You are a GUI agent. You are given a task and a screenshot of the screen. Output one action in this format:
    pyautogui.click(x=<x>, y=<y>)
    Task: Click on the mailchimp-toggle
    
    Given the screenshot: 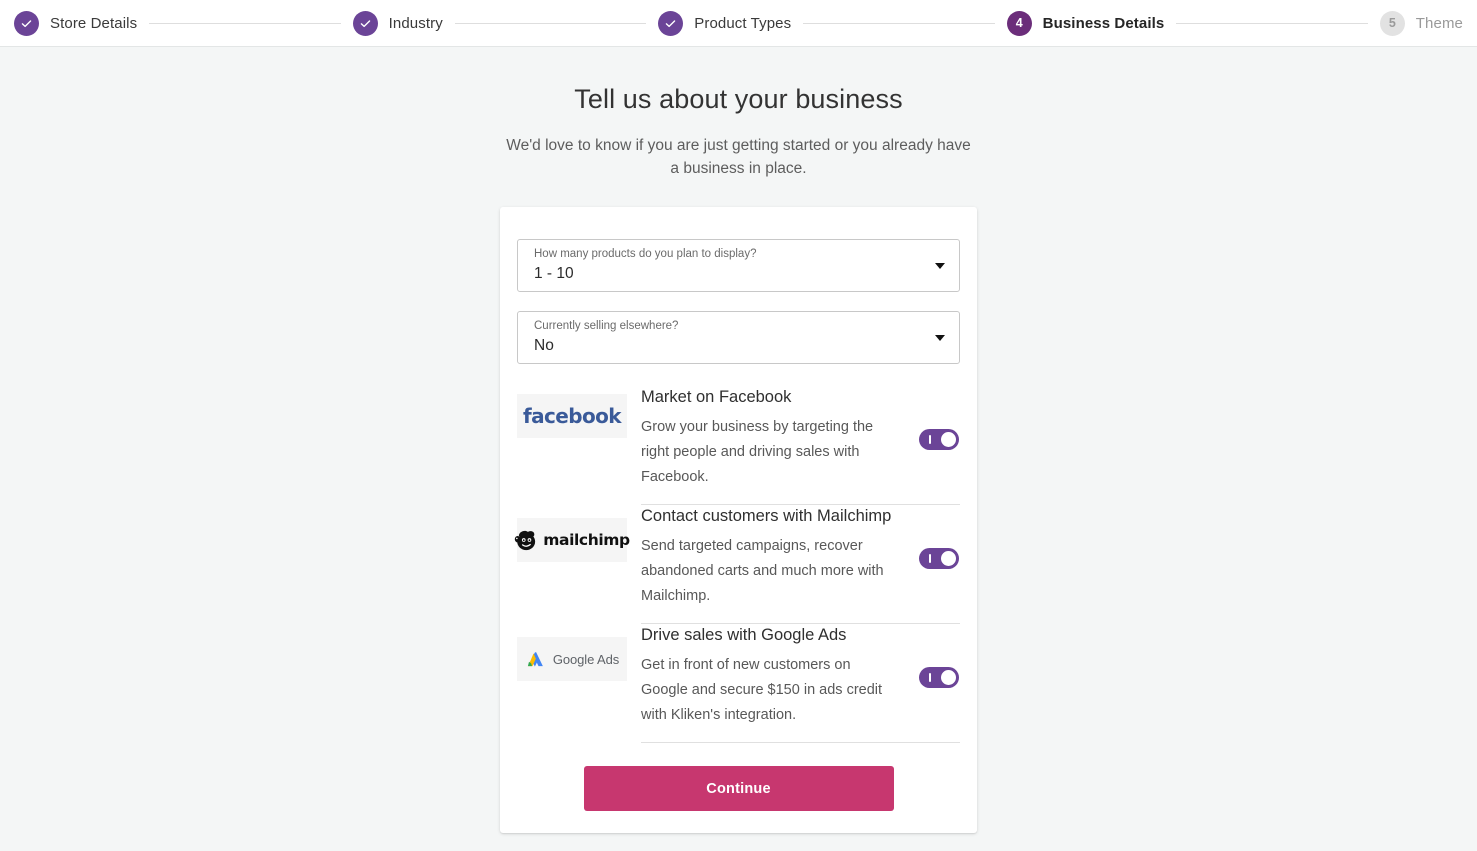 What is the action you would take?
    pyautogui.click(x=939, y=558)
    